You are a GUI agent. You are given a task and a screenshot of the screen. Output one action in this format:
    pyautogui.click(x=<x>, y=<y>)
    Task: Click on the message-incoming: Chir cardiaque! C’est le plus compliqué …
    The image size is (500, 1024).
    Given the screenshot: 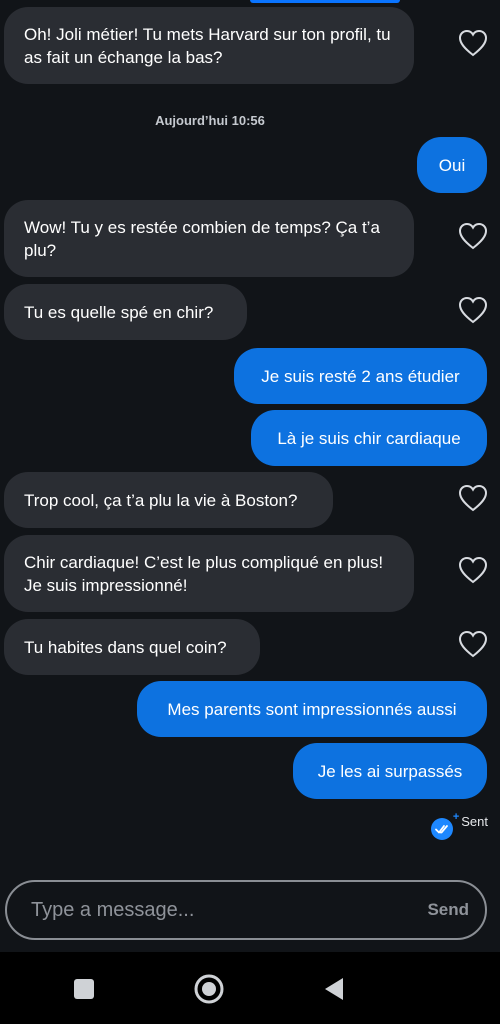 What is the action you would take?
    pyautogui.click(x=209, y=573)
    